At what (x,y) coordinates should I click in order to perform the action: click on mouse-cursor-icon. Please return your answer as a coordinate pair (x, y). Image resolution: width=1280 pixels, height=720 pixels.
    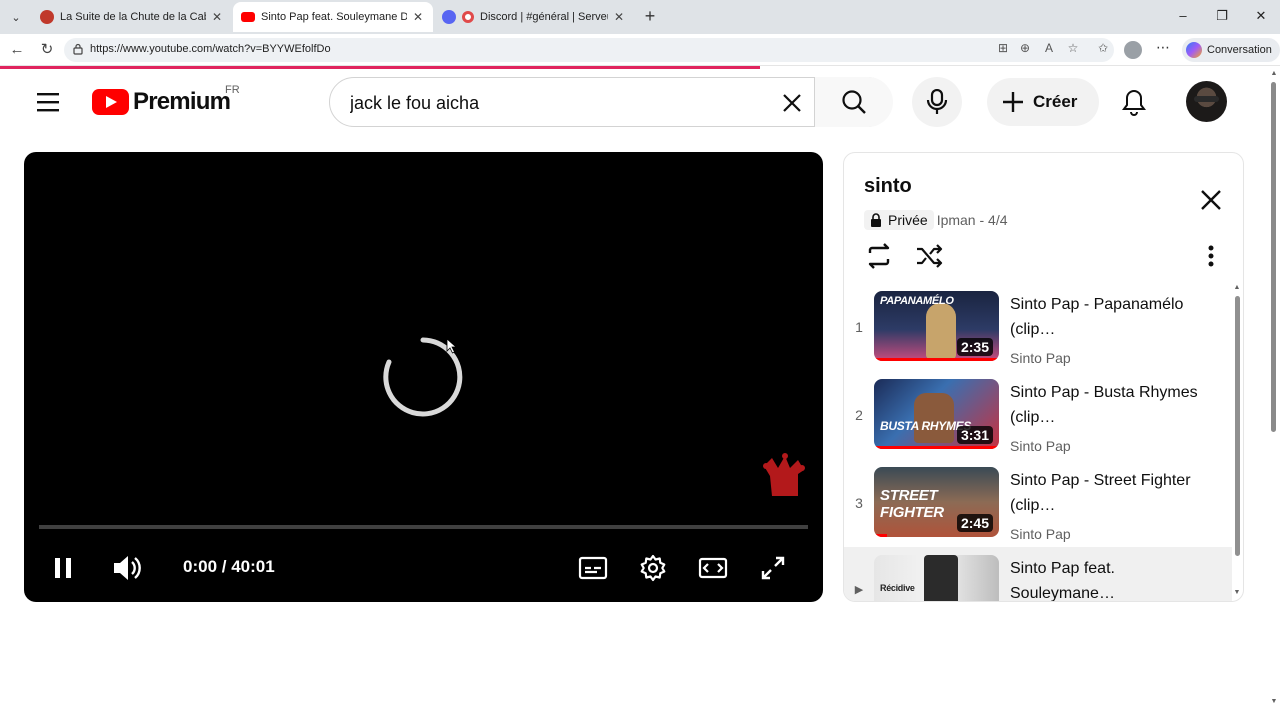
    Looking at the image, I should click on (452, 346).